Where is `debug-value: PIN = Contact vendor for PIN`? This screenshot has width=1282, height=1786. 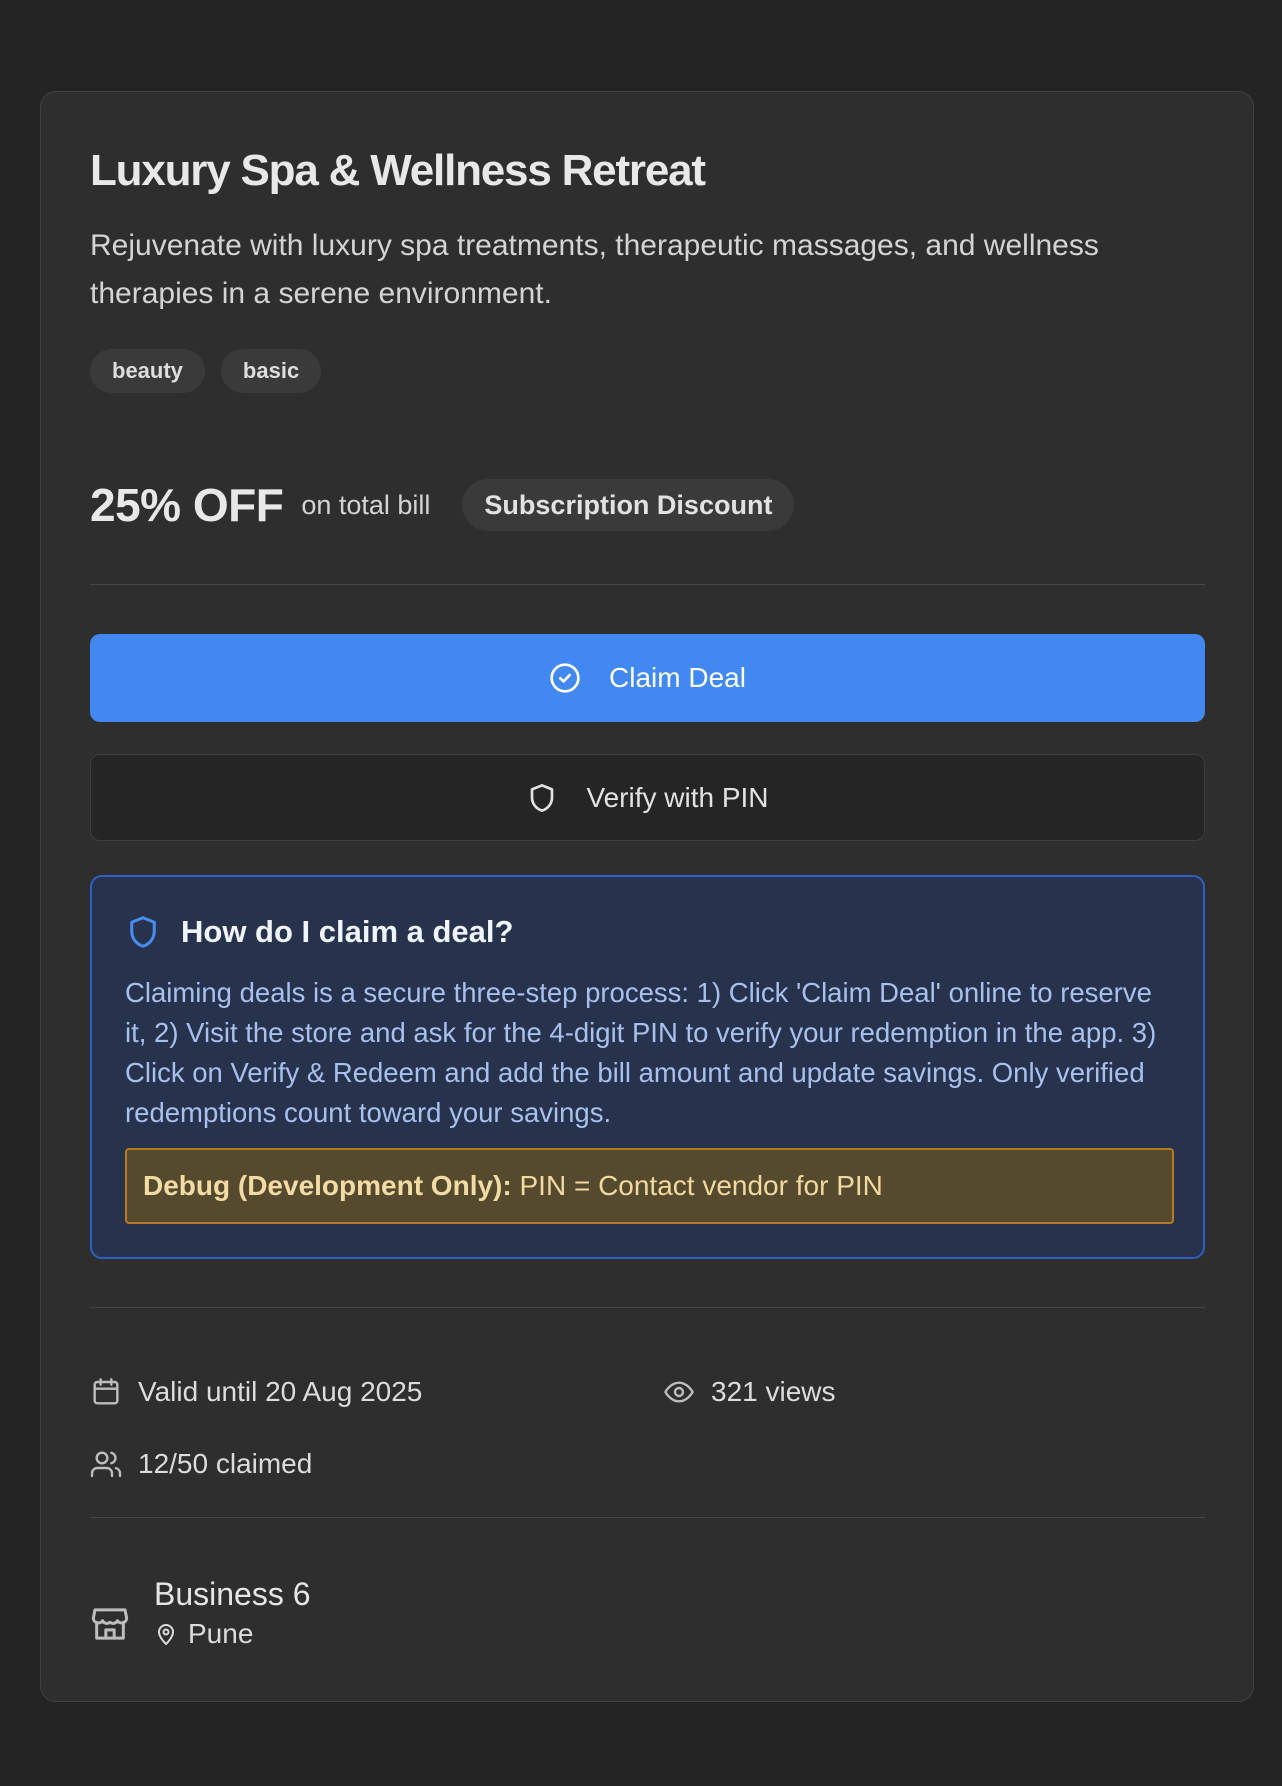 debug-value: PIN = Contact vendor for PIN is located at coordinates (697, 1185).